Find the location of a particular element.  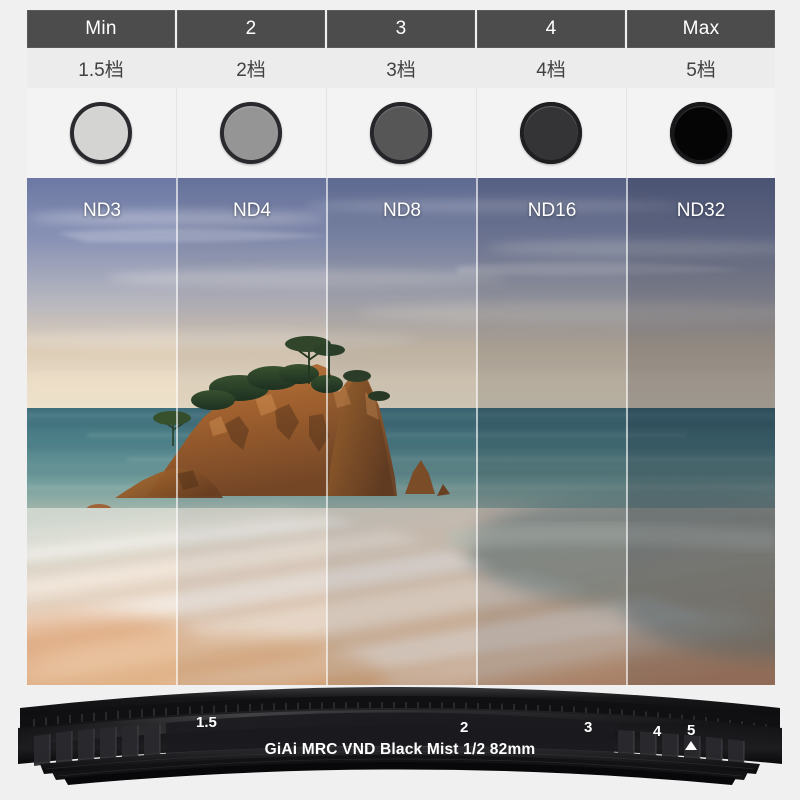

header-cell-min: Min is located at coordinates (101, 29).